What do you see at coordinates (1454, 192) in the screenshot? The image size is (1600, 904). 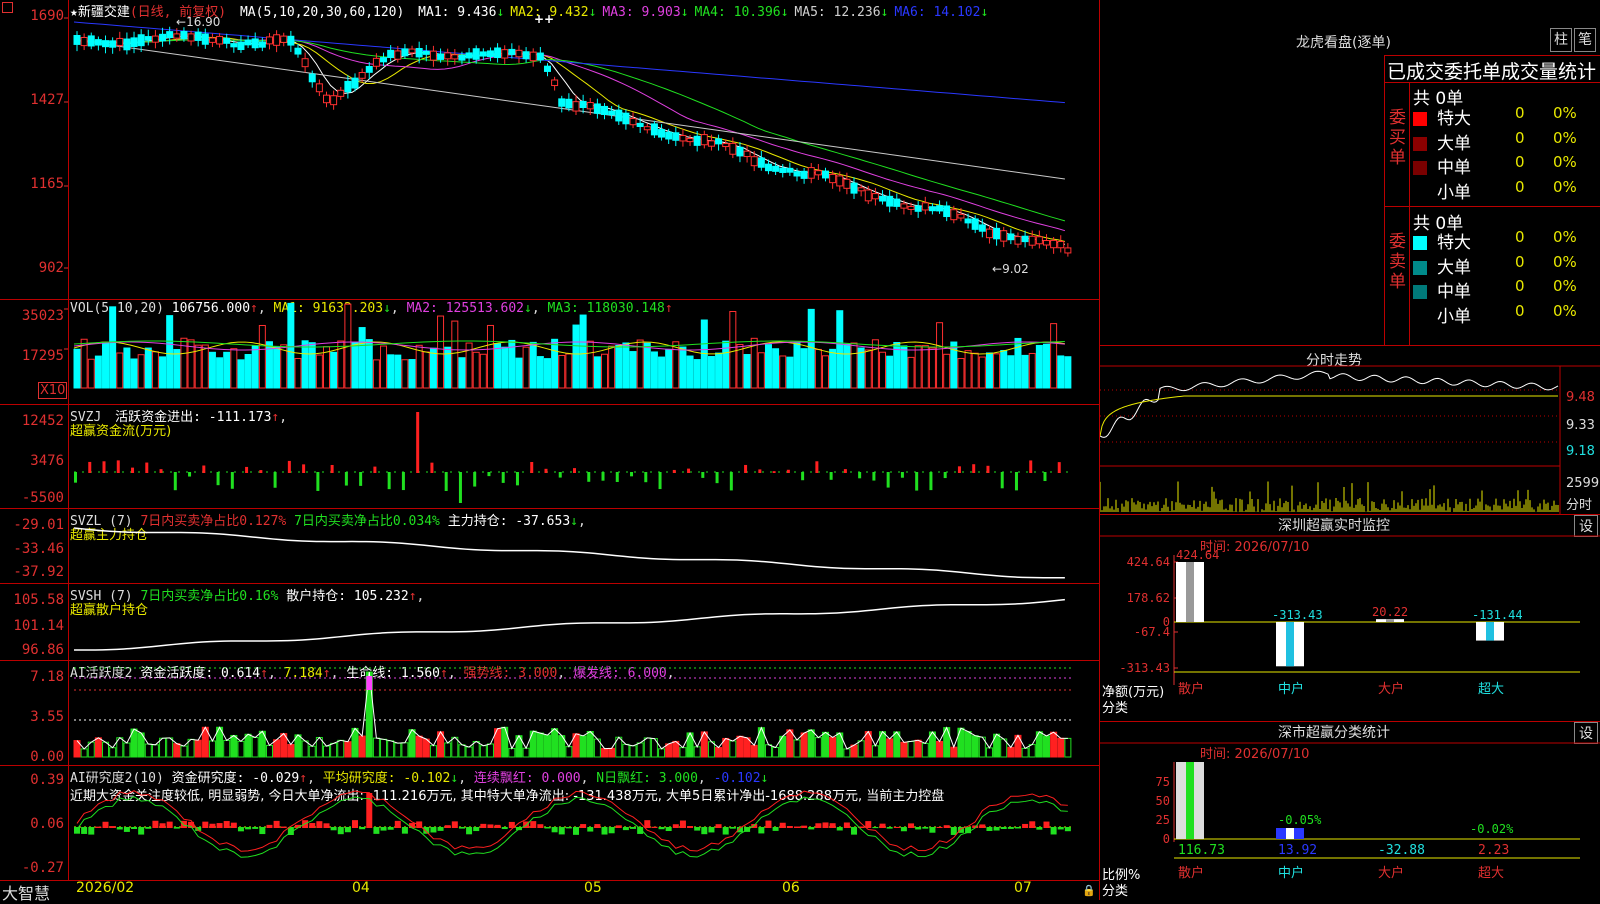 I see `buy-row-name: 小单` at bounding box center [1454, 192].